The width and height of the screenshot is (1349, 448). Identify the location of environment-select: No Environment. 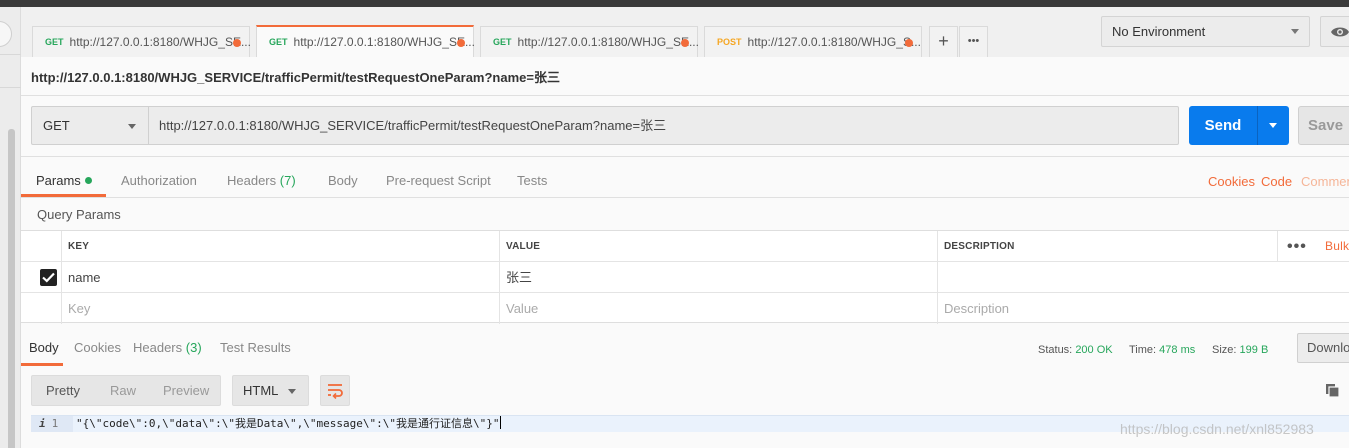
(1205, 31).